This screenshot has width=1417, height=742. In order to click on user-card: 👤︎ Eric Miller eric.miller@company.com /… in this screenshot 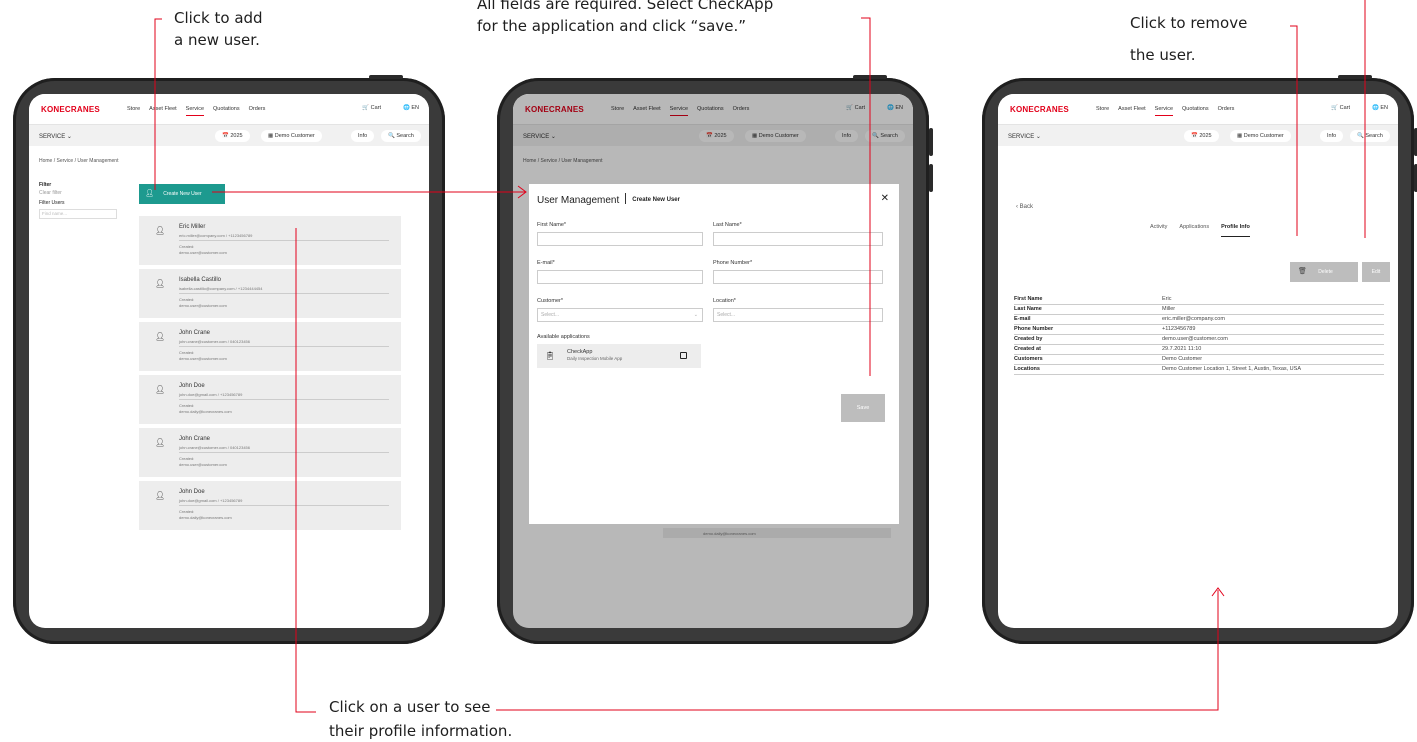, I will do `click(270, 240)`.